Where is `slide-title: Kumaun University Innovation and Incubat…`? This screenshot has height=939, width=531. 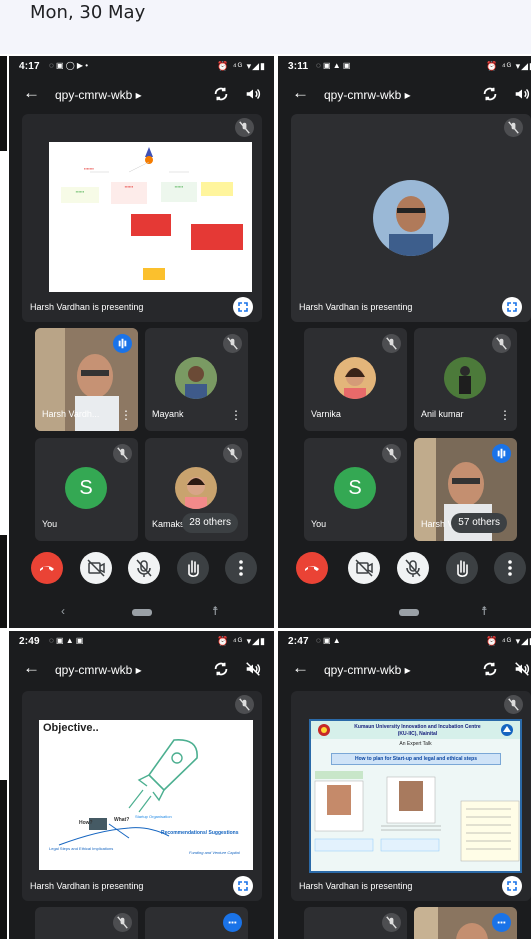 slide-title: Kumaun University Innovation and Incubat… is located at coordinates (417, 727).